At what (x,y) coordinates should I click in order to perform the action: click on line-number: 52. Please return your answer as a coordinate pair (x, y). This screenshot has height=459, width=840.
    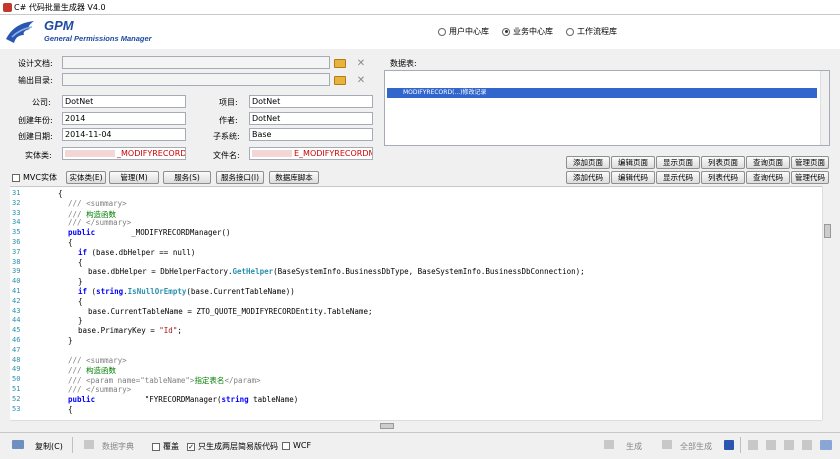
    Looking at the image, I should click on (16, 398).